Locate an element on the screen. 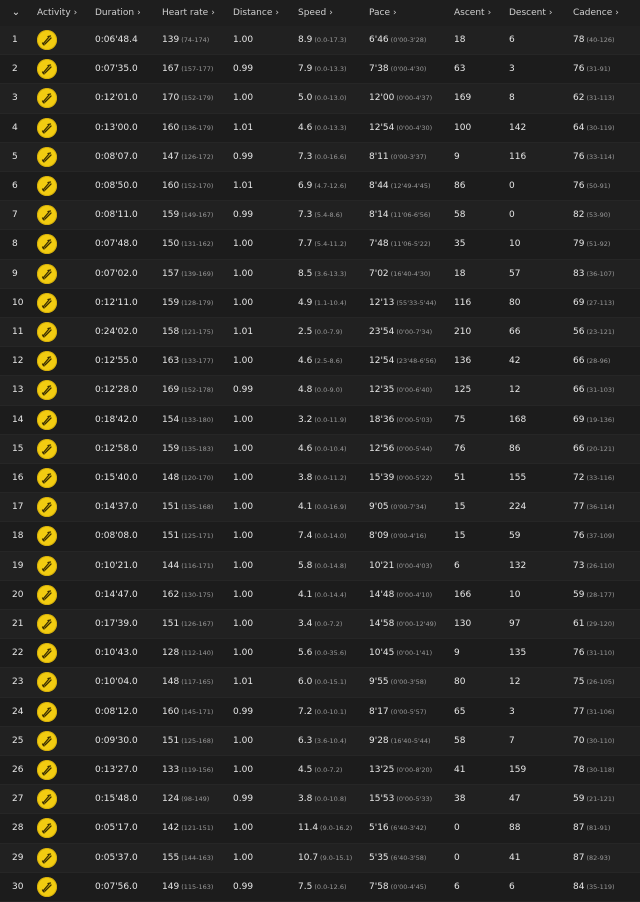 The image size is (640, 902). column-header-duration: Duration › is located at coordinates (118, 13).